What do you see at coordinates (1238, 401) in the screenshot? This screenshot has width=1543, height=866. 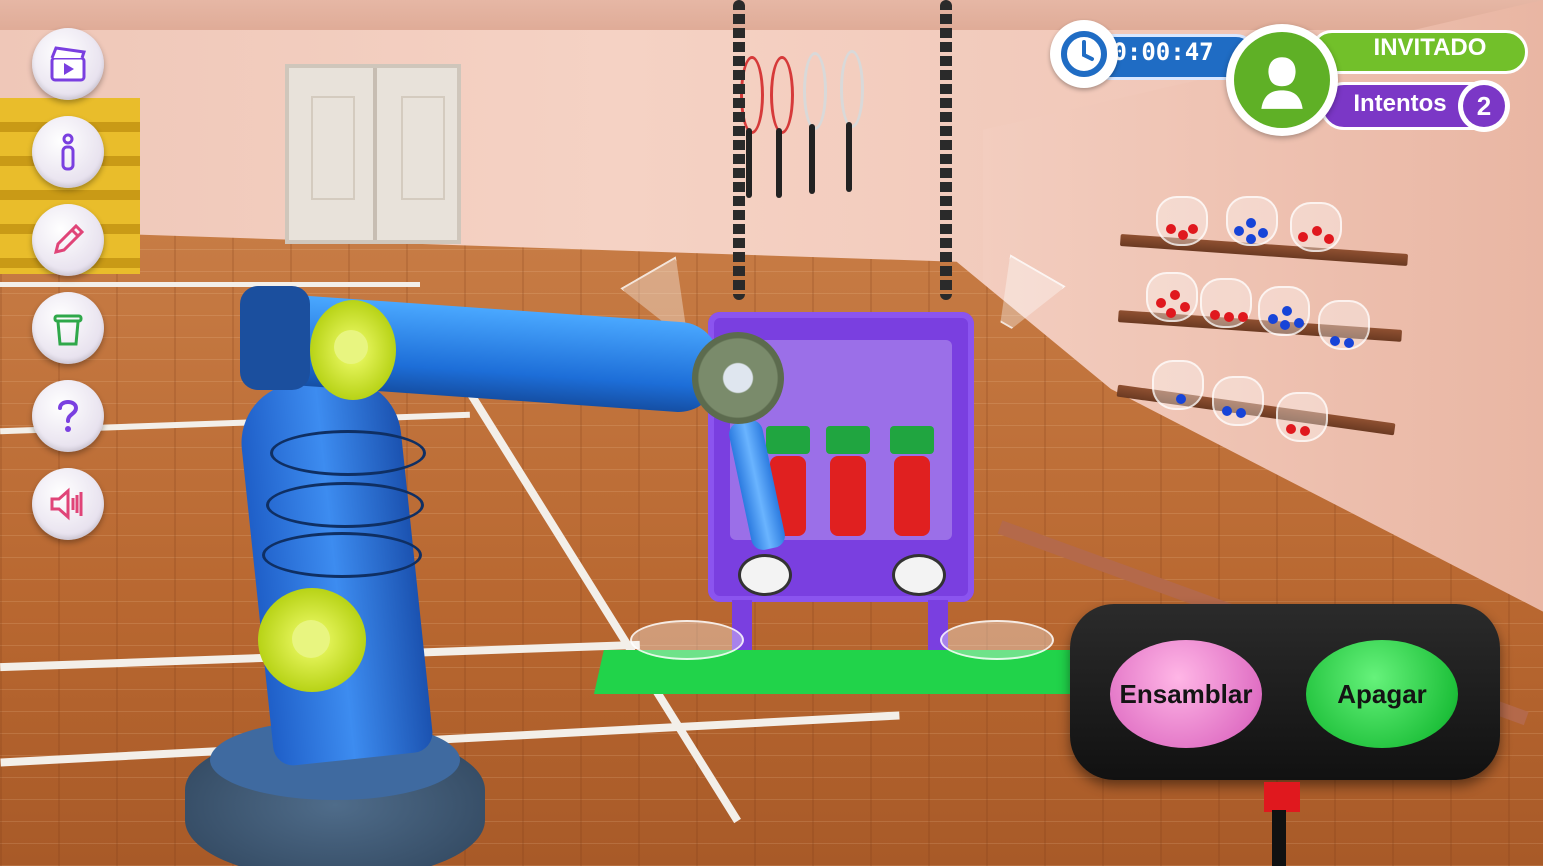 I see `jar` at bounding box center [1238, 401].